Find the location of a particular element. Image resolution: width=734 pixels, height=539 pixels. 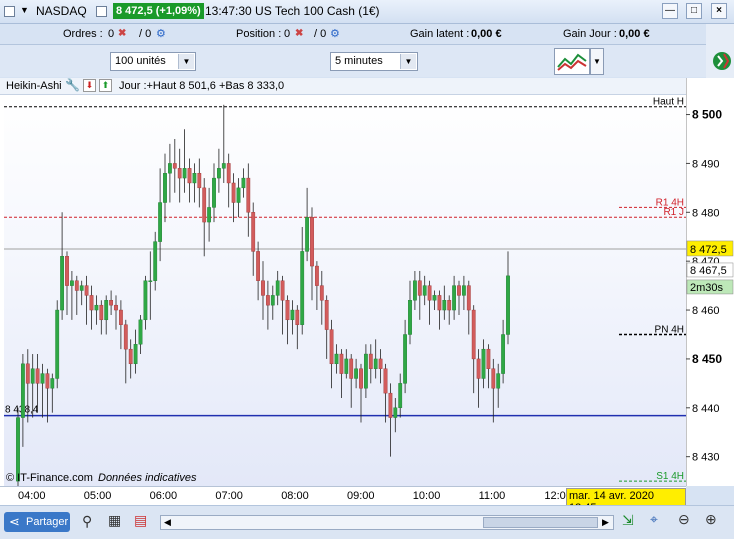

app-logo-icon is located at coordinates (722, 61).